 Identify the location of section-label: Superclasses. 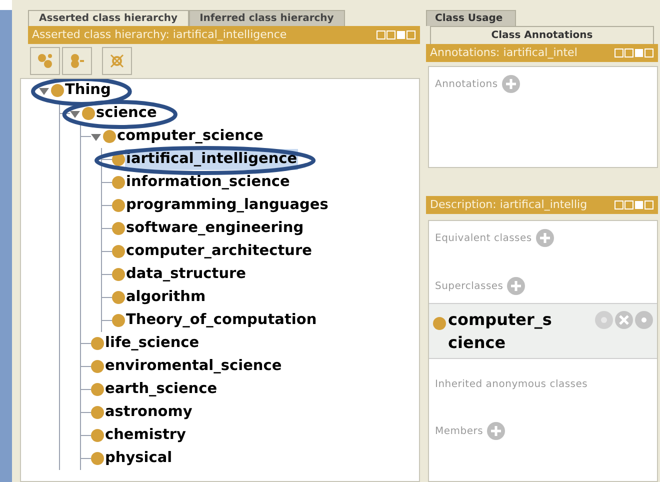
(469, 287).